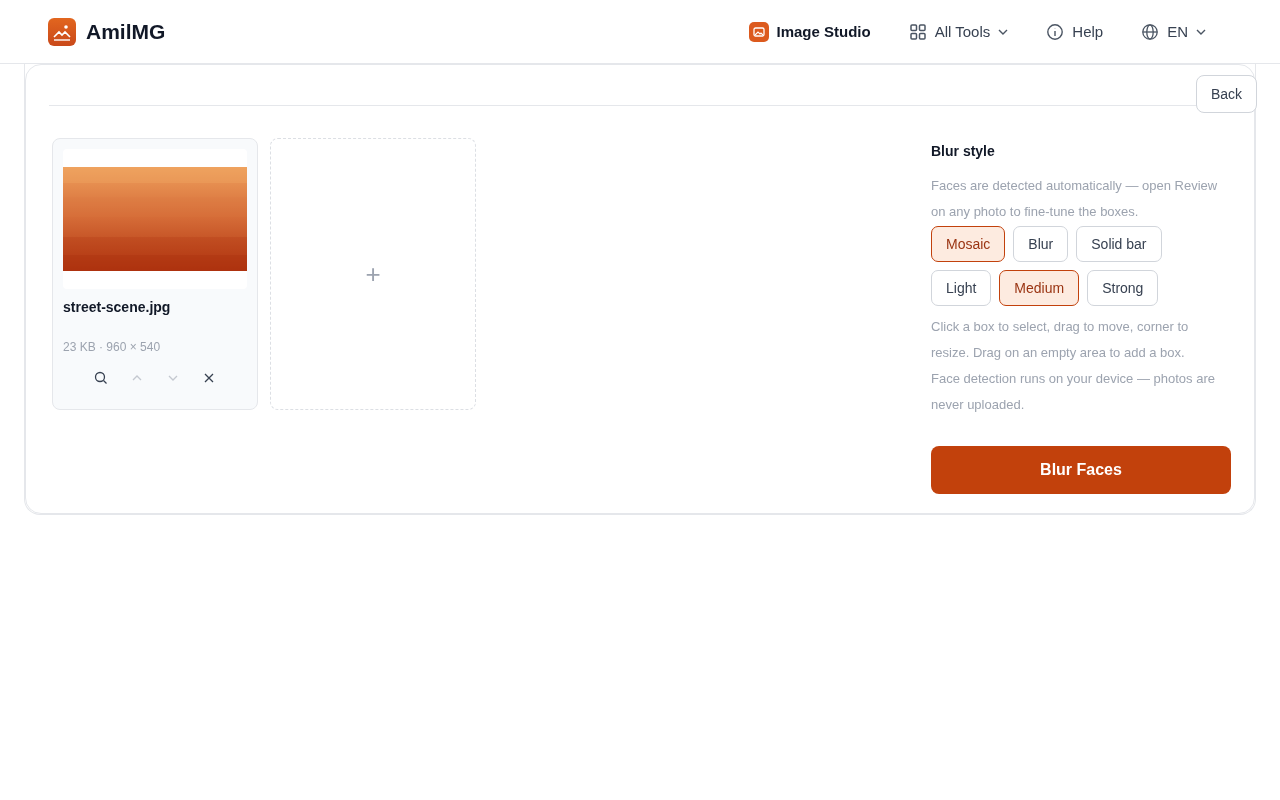 This screenshot has width=1280, height=800. Describe the element at coordinates (917, 31) in the screenshot. I see `grid-icon` at that location.